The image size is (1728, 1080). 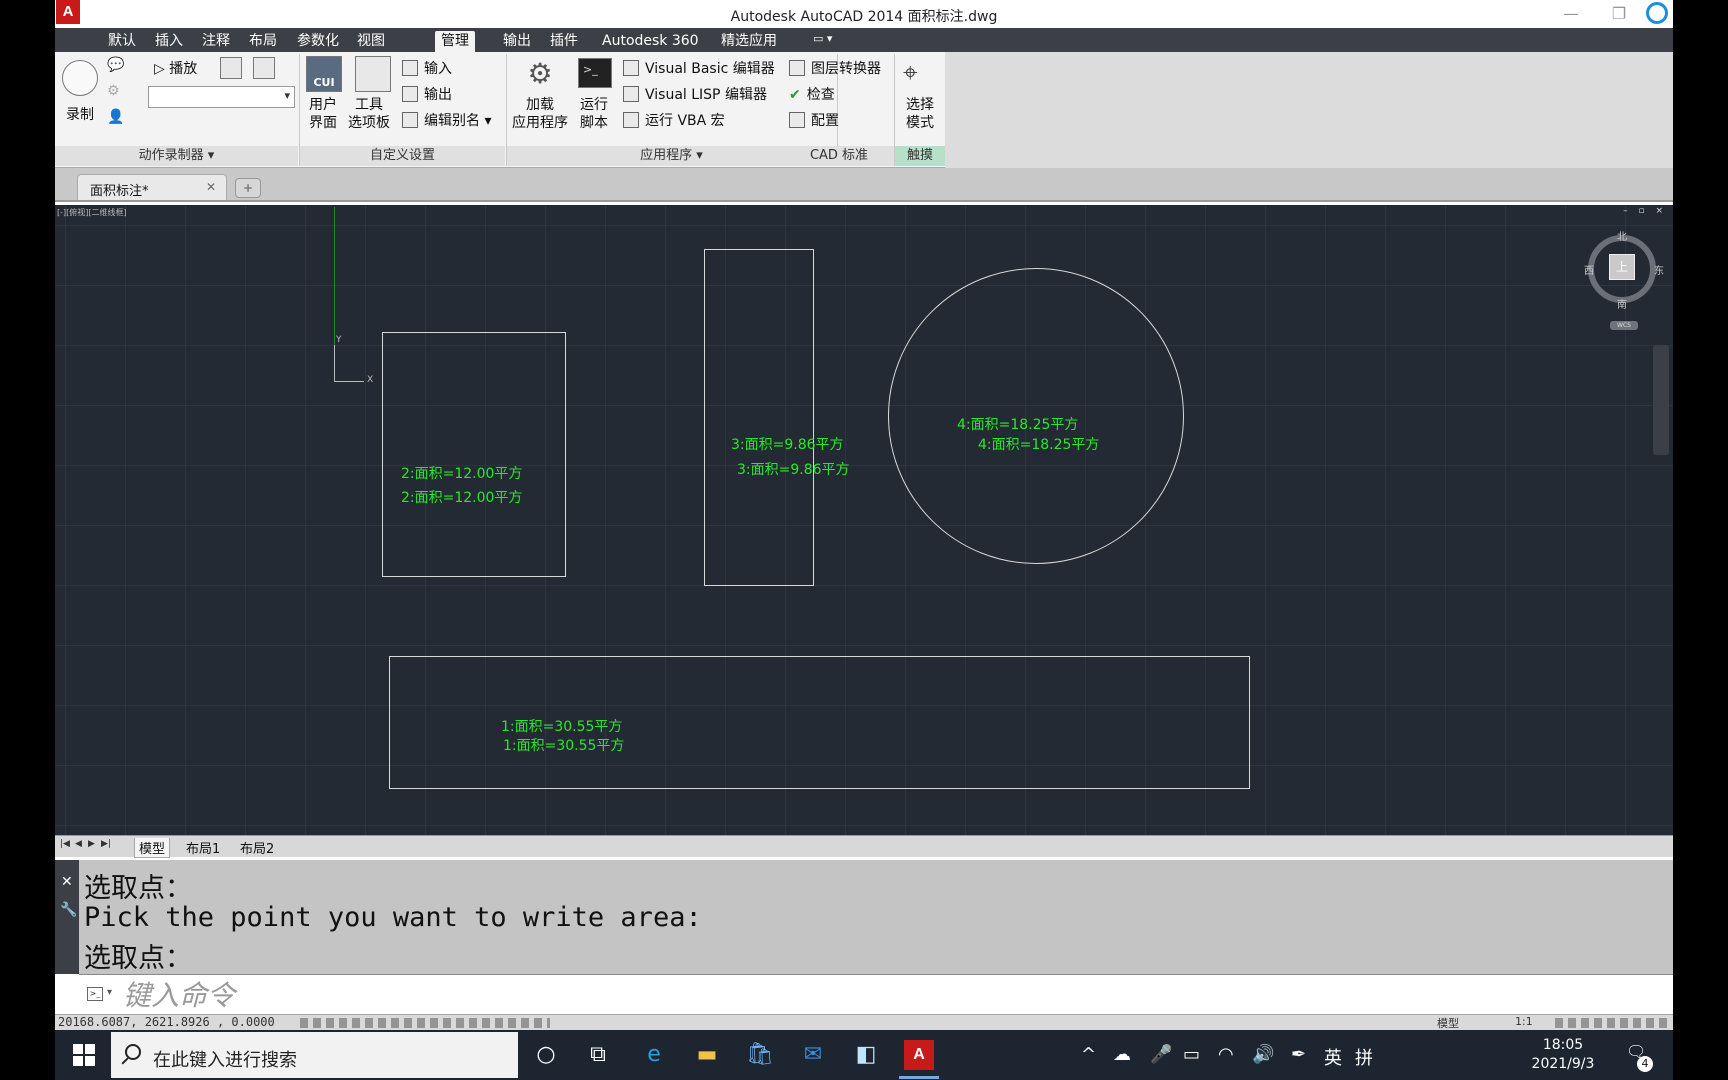 What do you see at coordinates (1659, 269) in the screenshot?
I see `compass-east: 东` at bounding box center [1659, 269].